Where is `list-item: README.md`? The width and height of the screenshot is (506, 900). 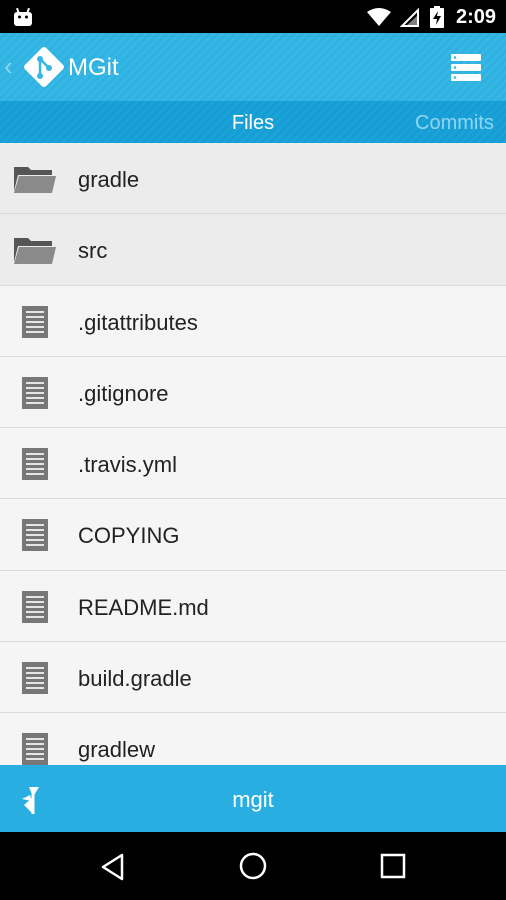
list-item: README.md is located at coordinates (253, 606).